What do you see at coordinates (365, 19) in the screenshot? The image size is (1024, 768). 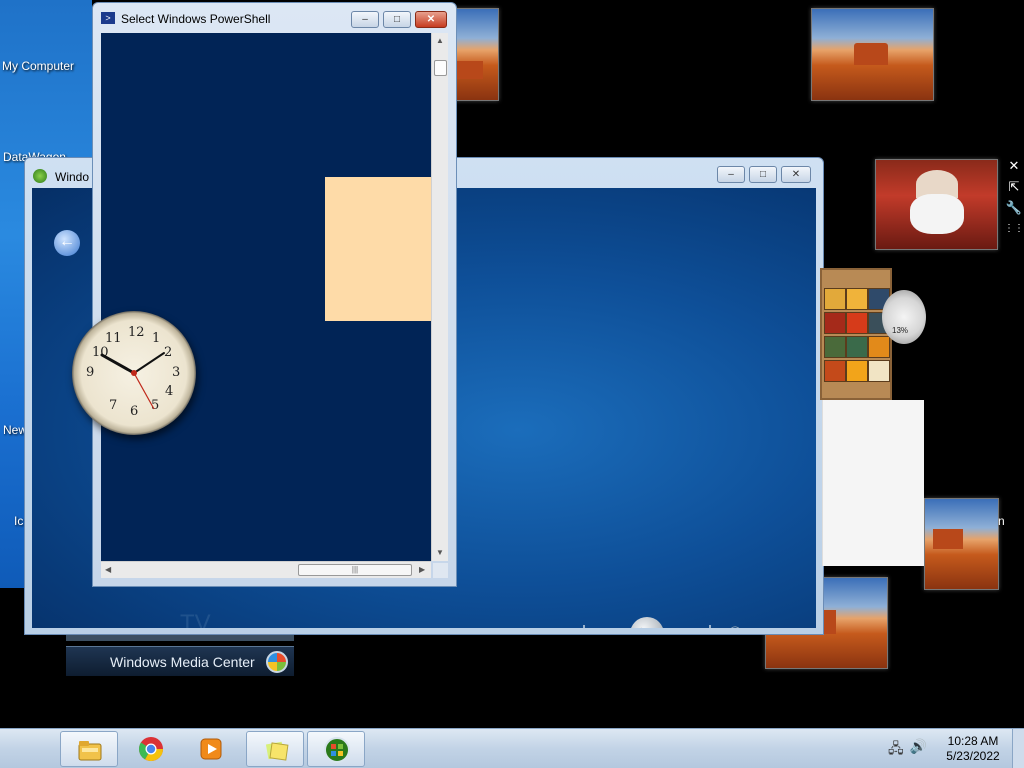 I see `powershell-minimize-button: –` at bounding box center [365, 19].